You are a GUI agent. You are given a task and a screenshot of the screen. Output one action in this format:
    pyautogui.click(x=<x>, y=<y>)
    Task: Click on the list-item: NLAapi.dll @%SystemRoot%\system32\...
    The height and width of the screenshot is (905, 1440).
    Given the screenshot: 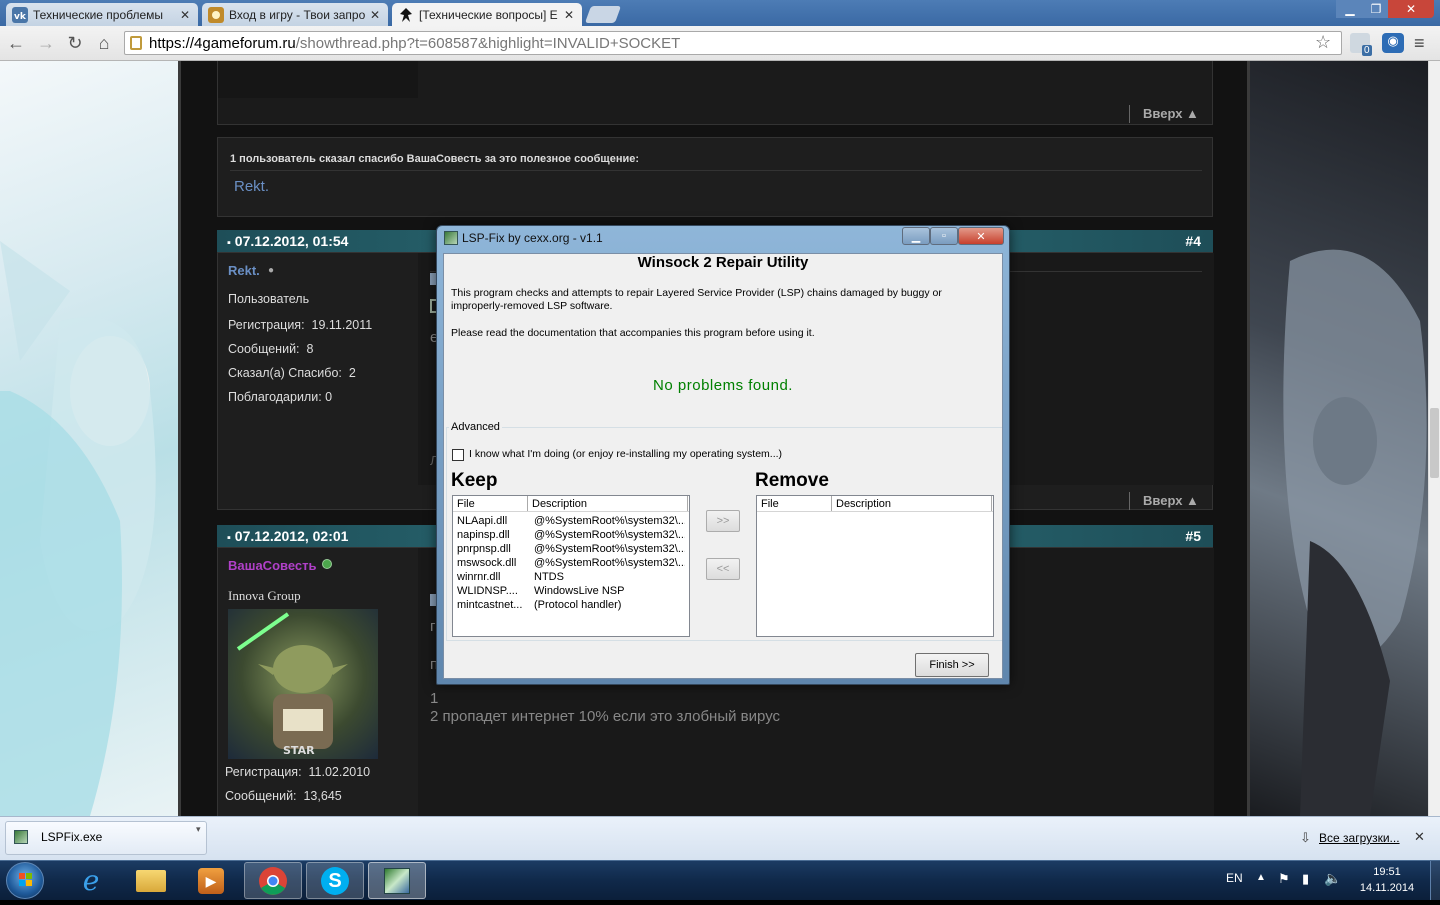 What is the action you would take?
    pyautogui.click(x=571, y=522)
    